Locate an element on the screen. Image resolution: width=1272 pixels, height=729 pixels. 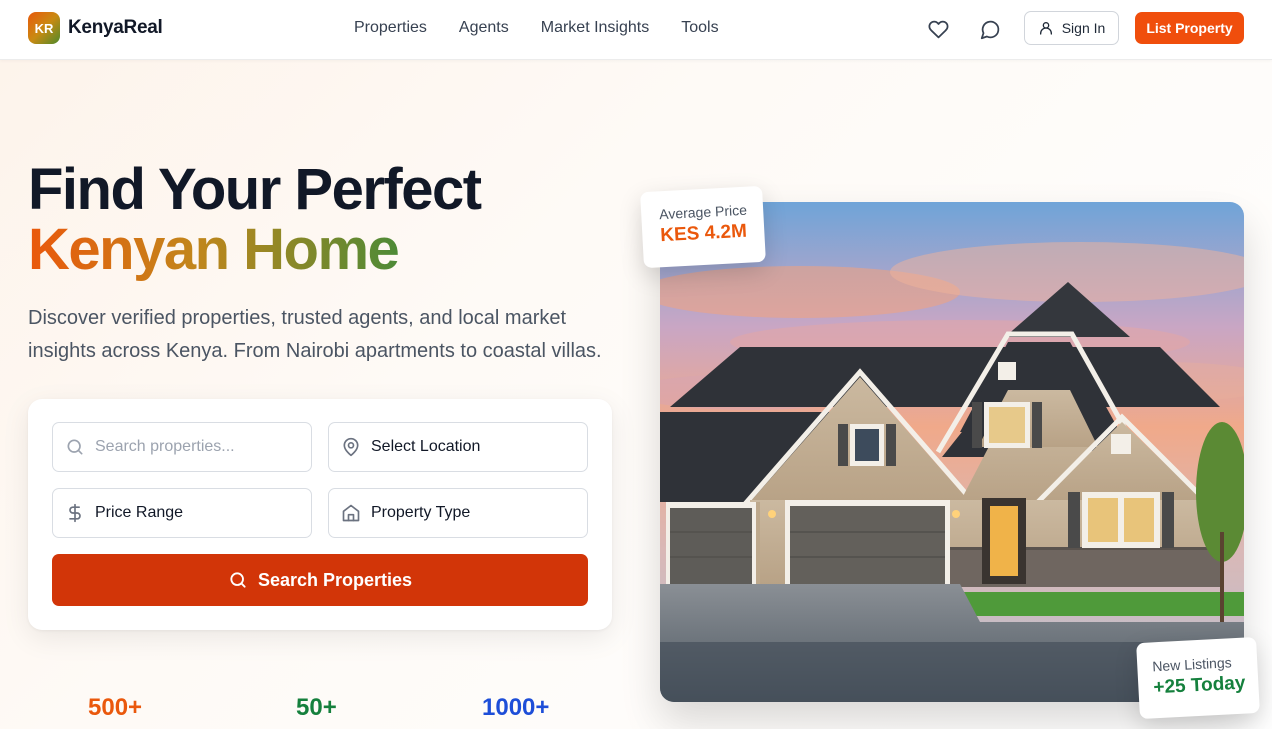
location-label: Select Location is located at coordinates (426, 446).